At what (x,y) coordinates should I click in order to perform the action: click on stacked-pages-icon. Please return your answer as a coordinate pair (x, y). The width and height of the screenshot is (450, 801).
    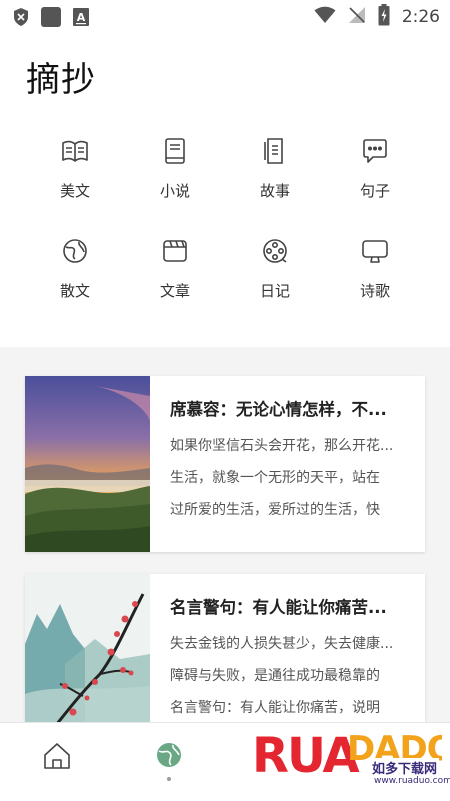
    Looking at the image, I should click on (275, 151).